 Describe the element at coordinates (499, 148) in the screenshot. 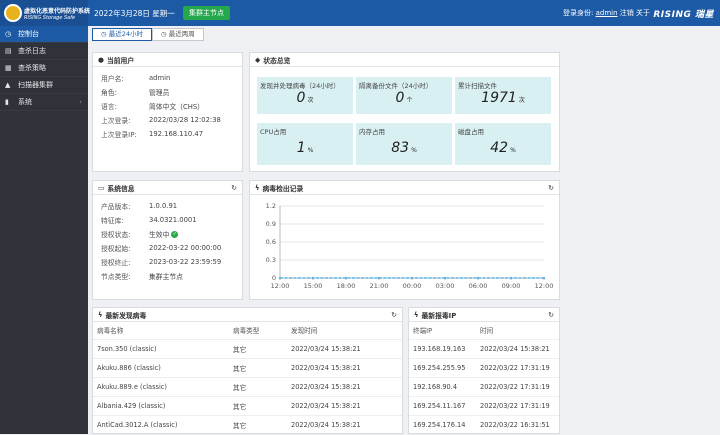

I see `stat-value: 42` at that location.